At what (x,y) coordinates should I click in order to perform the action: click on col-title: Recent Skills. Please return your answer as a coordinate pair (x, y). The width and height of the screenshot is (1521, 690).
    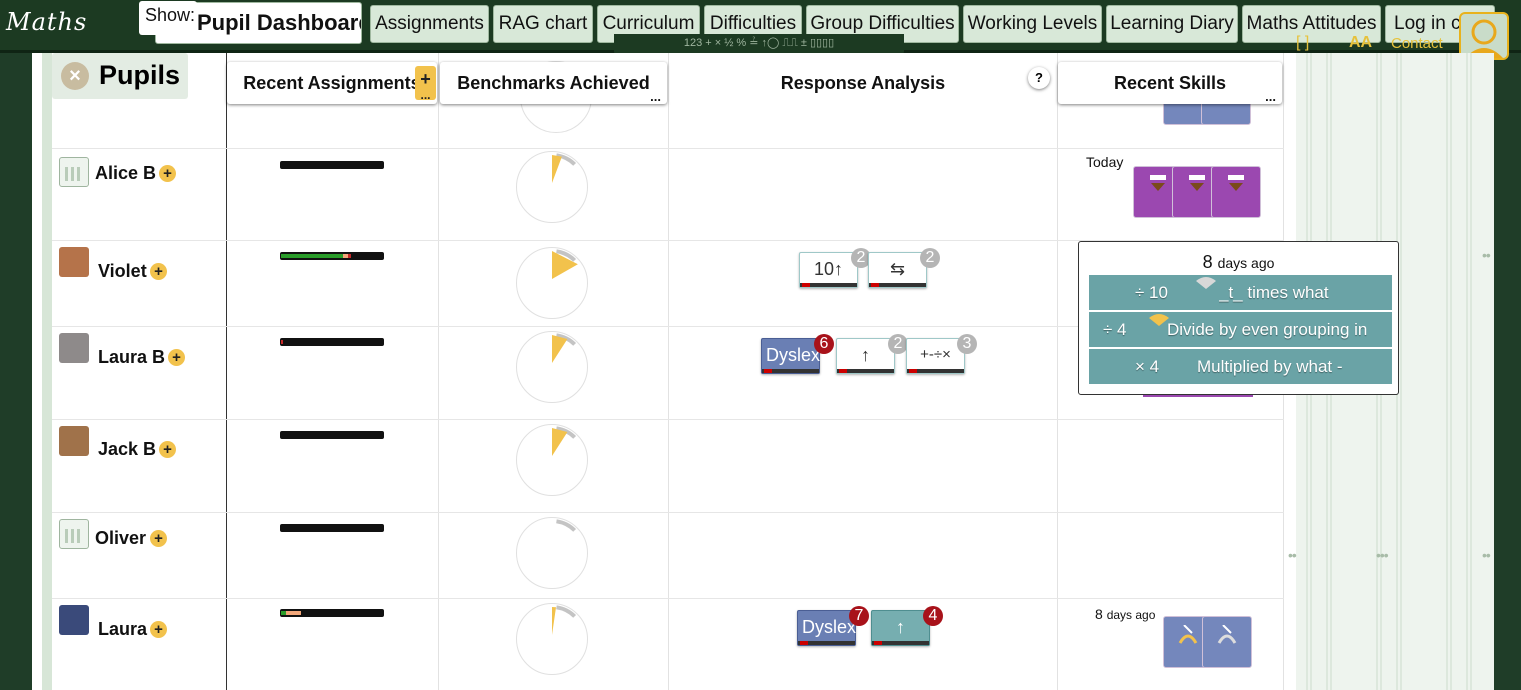
    Looking at the image, I should click on (1170, 83).